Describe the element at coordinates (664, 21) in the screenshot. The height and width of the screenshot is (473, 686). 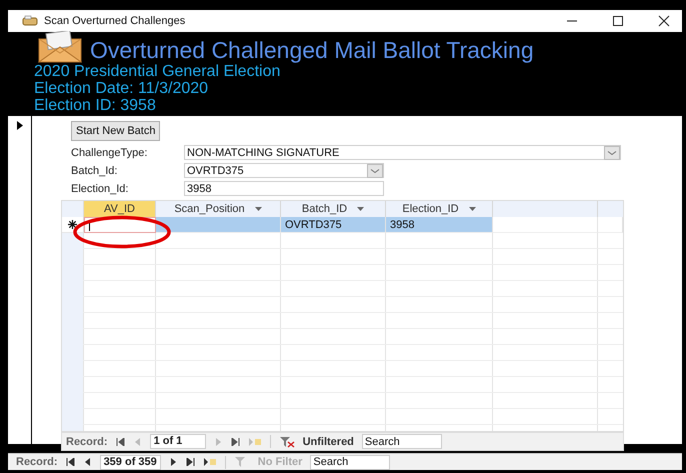
I see `close-icon` at that location.